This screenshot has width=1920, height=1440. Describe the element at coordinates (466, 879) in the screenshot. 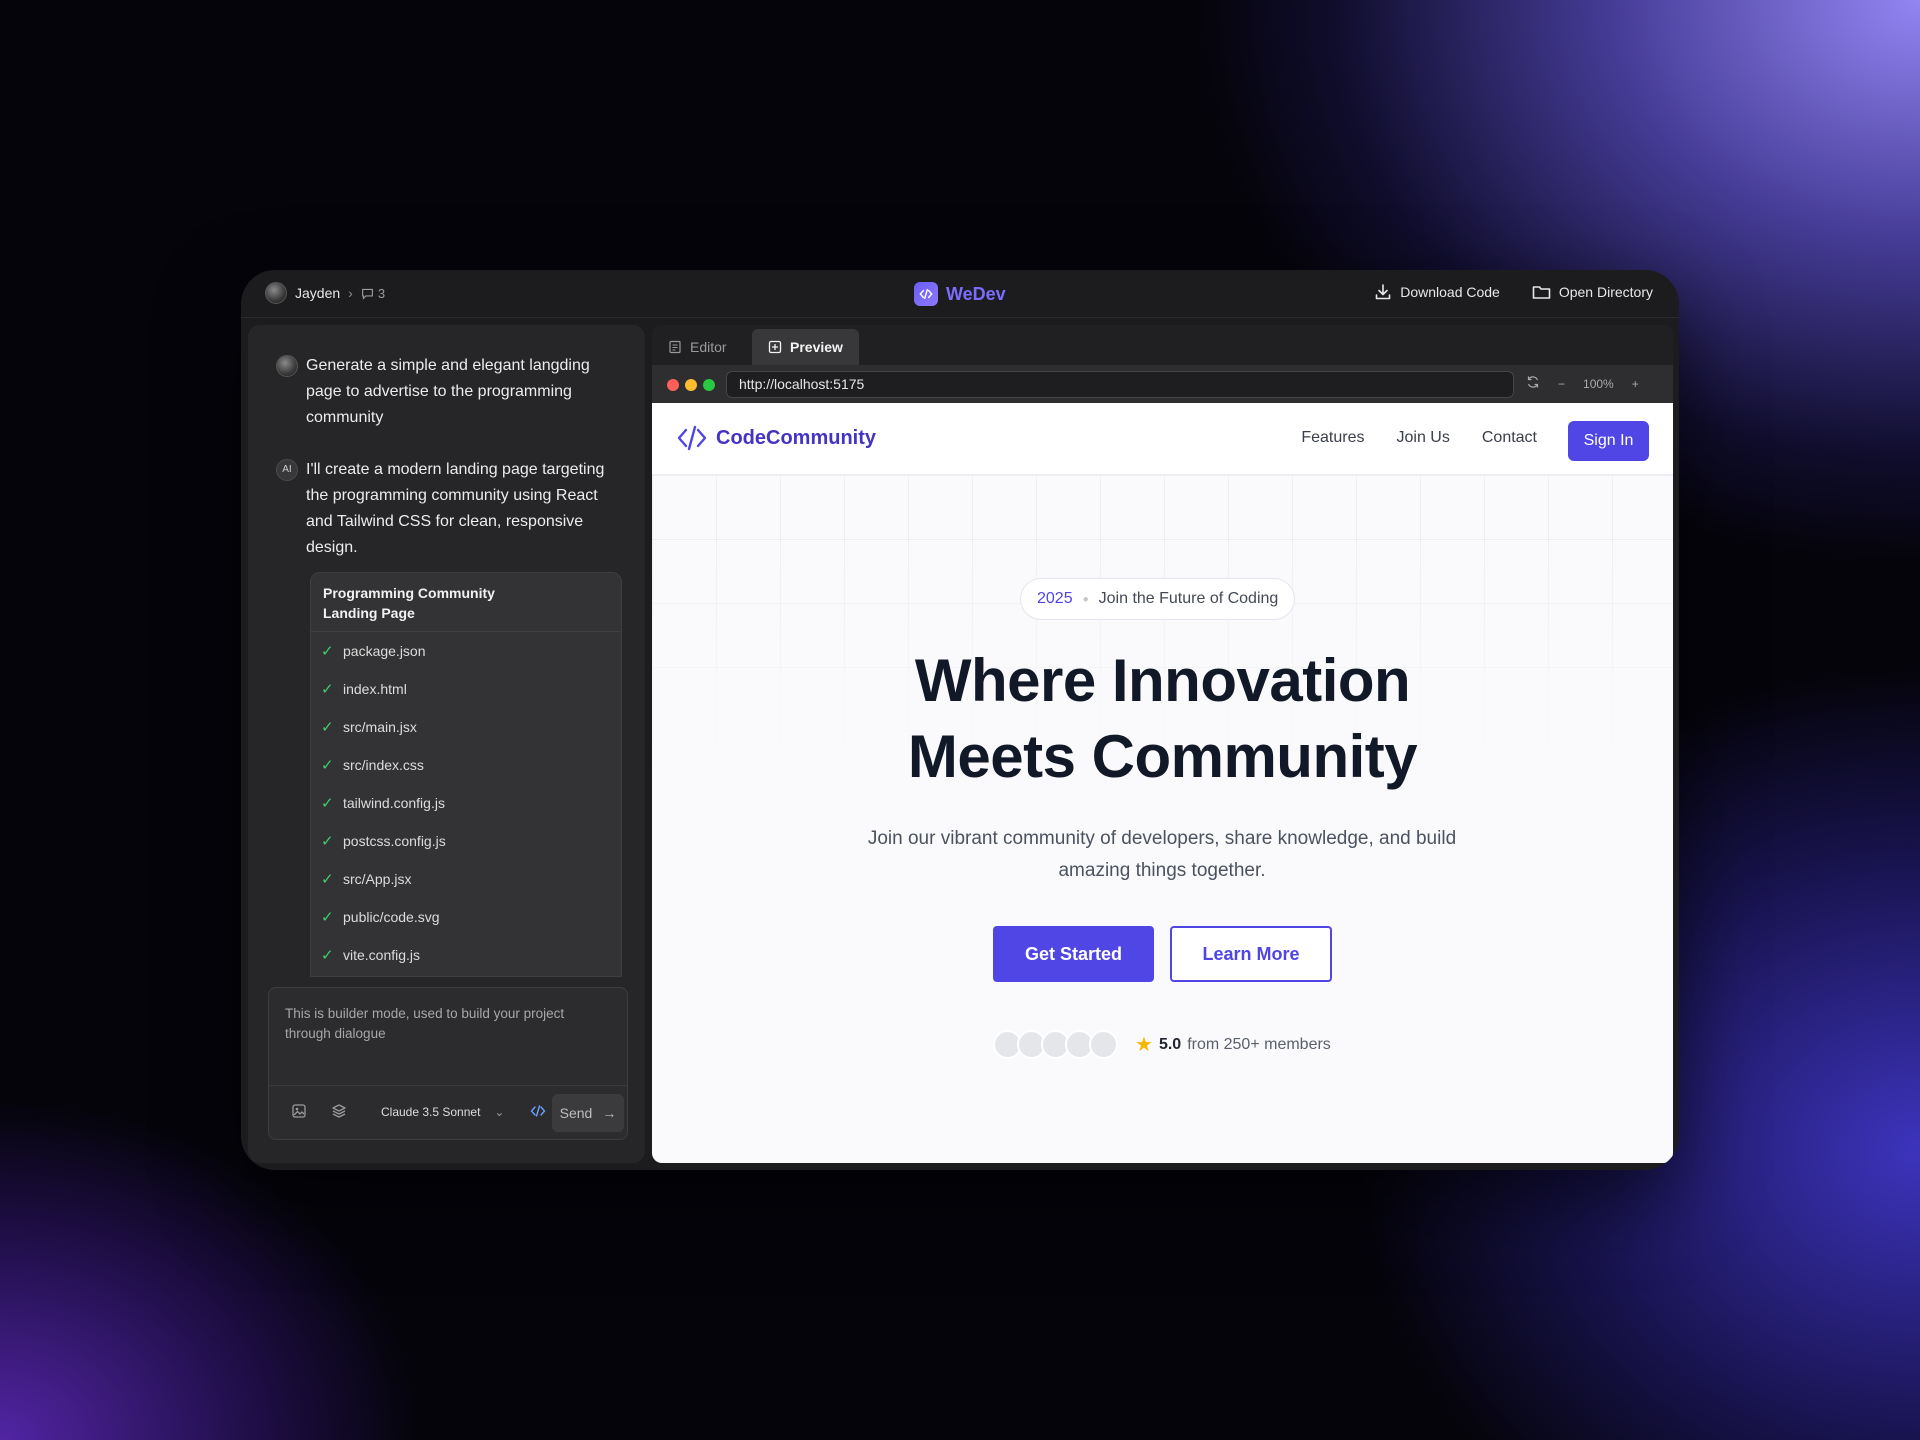

I see `file-item: ✓ src/App.jsx` at that location.